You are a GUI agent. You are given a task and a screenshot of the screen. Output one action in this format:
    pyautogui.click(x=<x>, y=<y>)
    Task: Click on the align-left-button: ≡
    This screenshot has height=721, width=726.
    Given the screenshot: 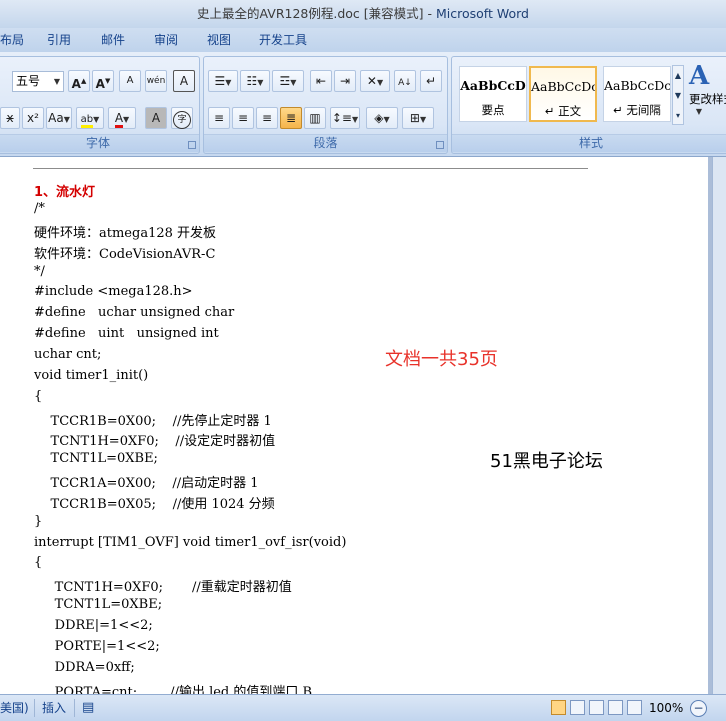 What is the action you would take?
    pyautogui.click(x=219, y=118)
    